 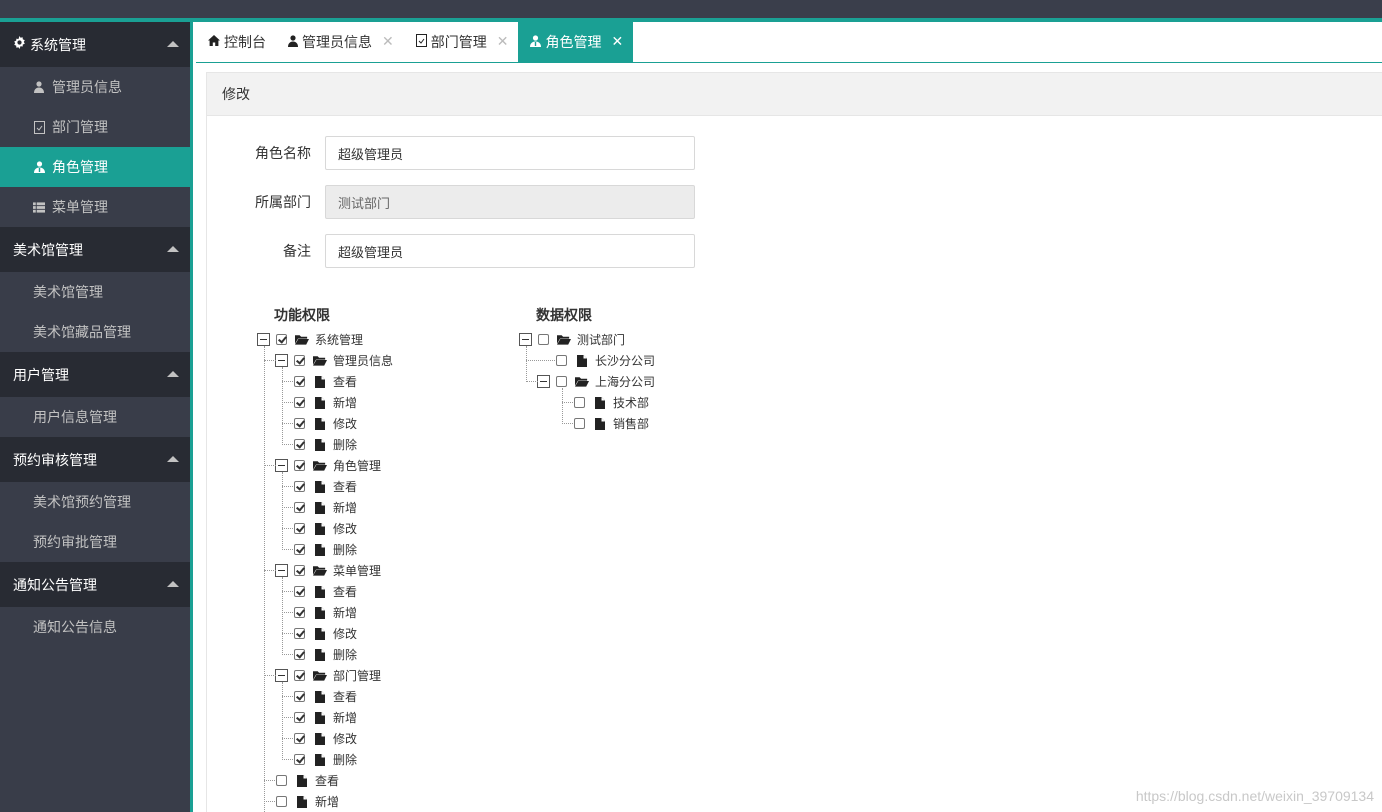 I want to click on tab-console: 控制台, so click(x=236, y=42).